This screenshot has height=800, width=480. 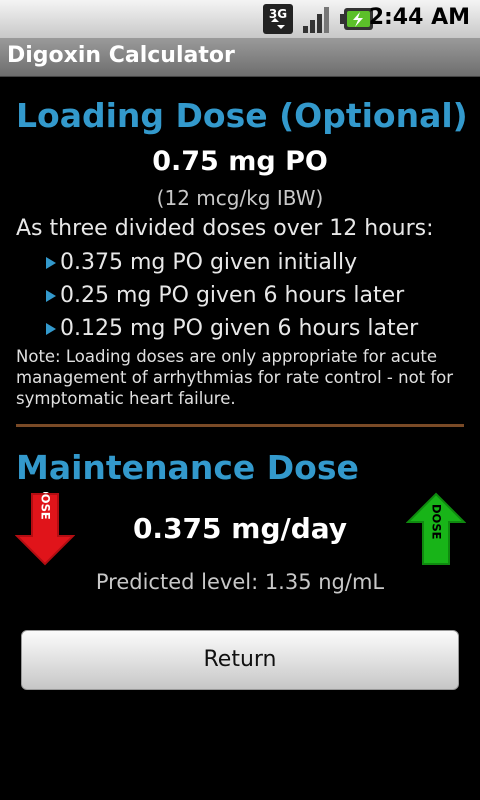 What do you see at coordinates (240, 425) in the screenshot?
I see `section-divider` at bounding box center [240, 425].